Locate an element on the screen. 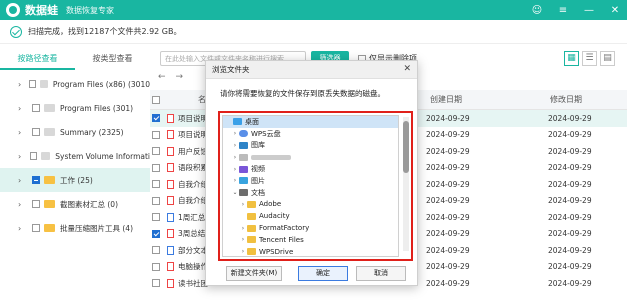  folder-picker-label: WPS云盘 is located at coordinates (266, 133).